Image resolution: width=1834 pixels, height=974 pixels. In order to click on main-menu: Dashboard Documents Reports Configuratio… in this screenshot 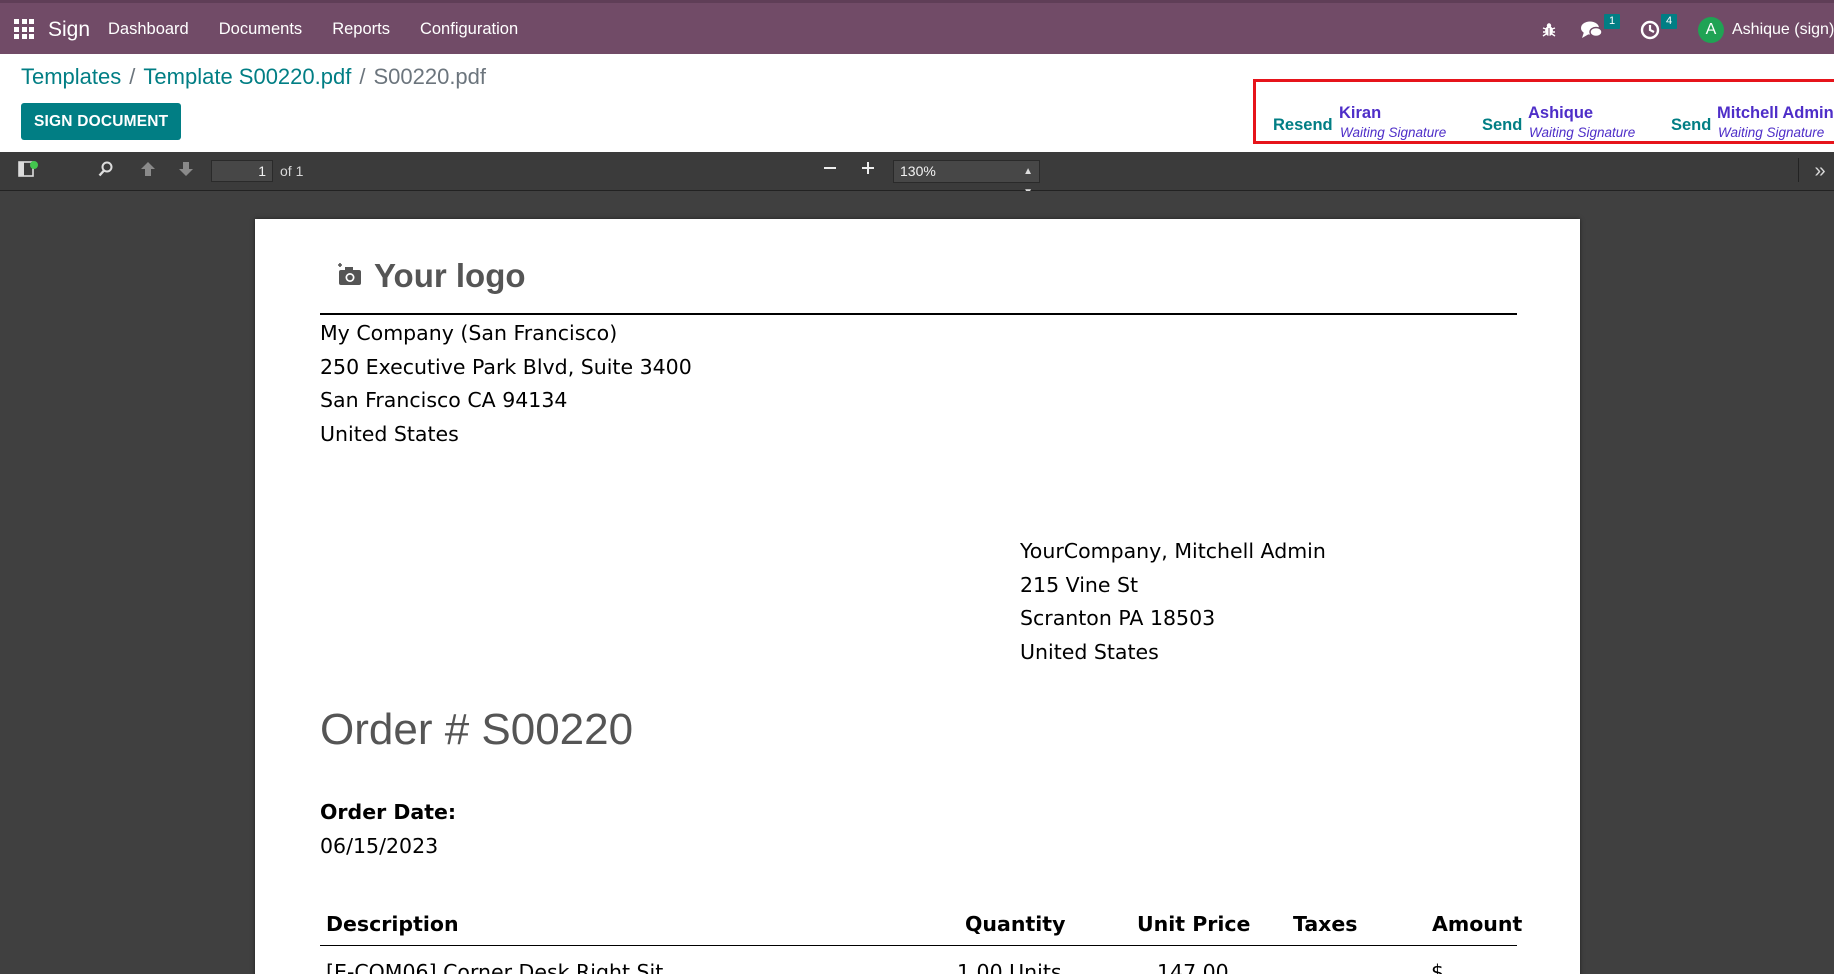, I will do `click(313, 29)`.